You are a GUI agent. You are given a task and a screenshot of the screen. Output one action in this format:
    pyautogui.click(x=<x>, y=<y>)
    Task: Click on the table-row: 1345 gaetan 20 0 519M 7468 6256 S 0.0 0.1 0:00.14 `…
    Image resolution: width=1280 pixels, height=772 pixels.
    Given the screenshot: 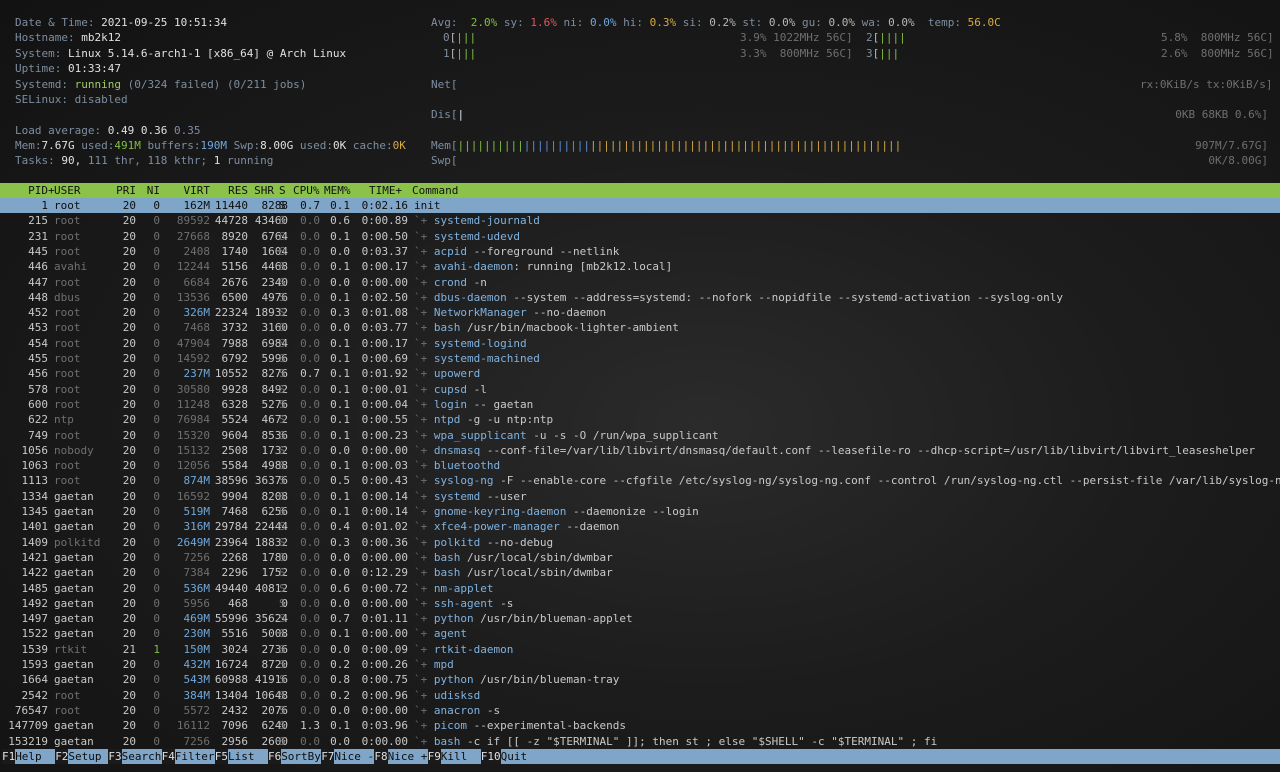 What is the action you would take?
    pyautogui.click(x=640, y=511)
    